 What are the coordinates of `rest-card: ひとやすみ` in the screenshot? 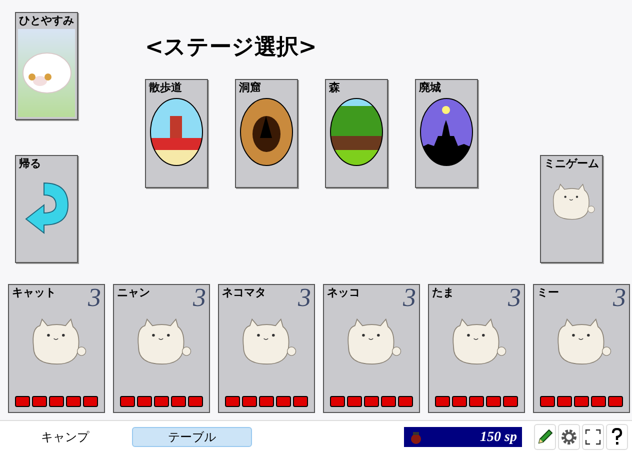 It's located at (46, 66).